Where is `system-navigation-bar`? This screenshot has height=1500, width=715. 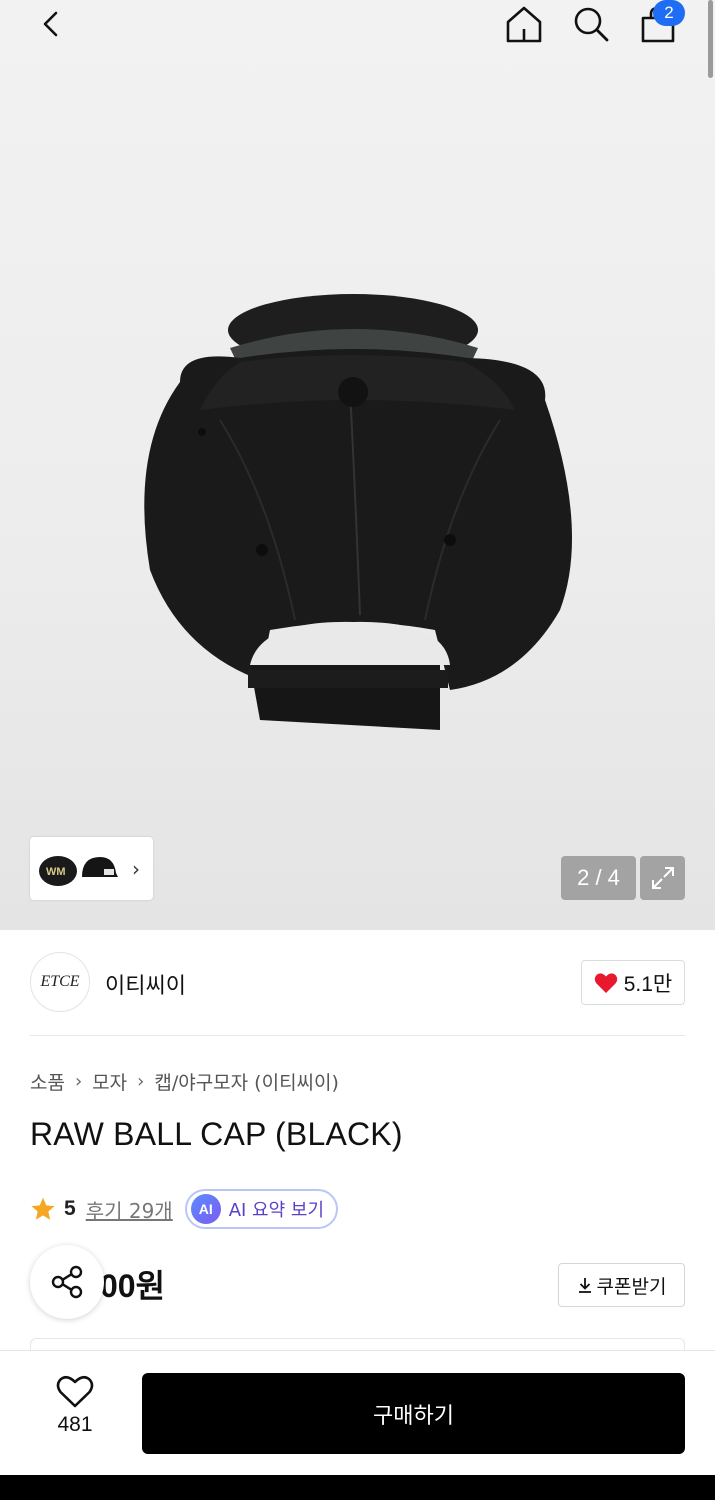
system-navigation-bar is located at coordinates (357, 1487).